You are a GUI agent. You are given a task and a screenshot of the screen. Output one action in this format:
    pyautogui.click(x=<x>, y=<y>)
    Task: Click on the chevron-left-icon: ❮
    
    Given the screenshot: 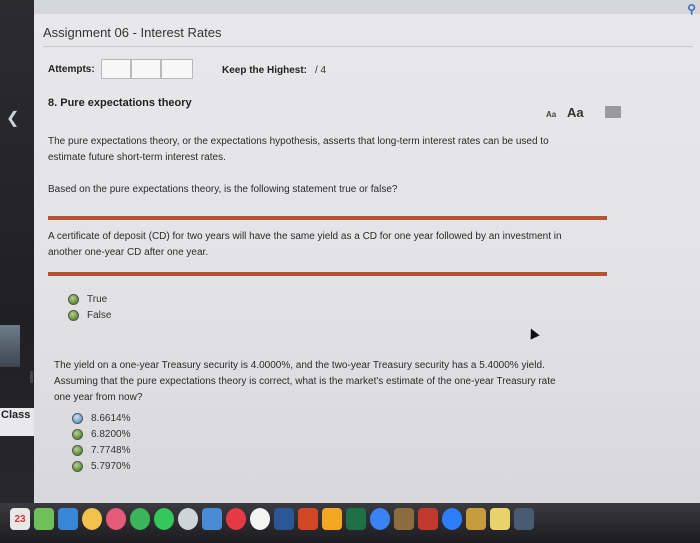 What is the action you would take?
    pyautogui.click(x=12, y=118)
    